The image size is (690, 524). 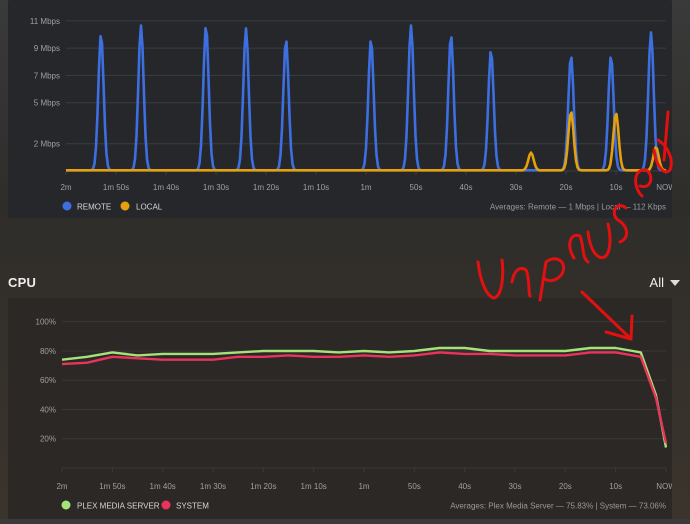 I want to click on bw-x-tick-label: 10s, so click(x=616, y=187).